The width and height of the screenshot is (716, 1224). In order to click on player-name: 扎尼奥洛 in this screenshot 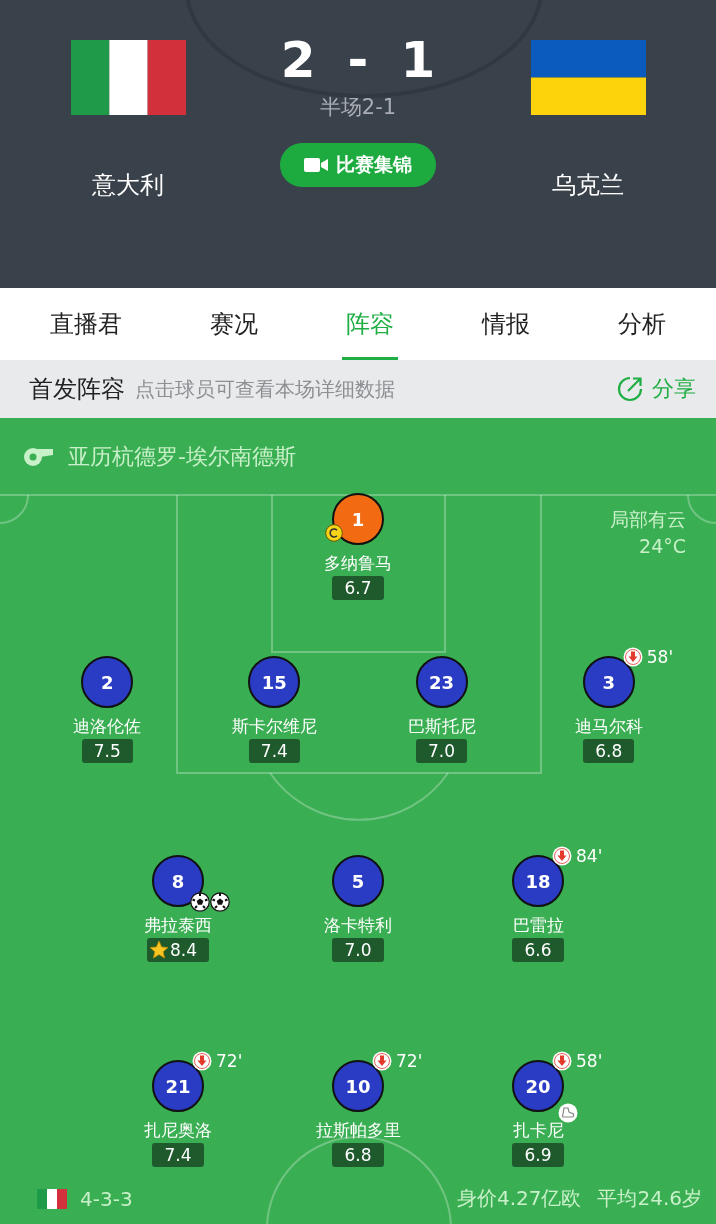, I will do `click(178, 1130)`.